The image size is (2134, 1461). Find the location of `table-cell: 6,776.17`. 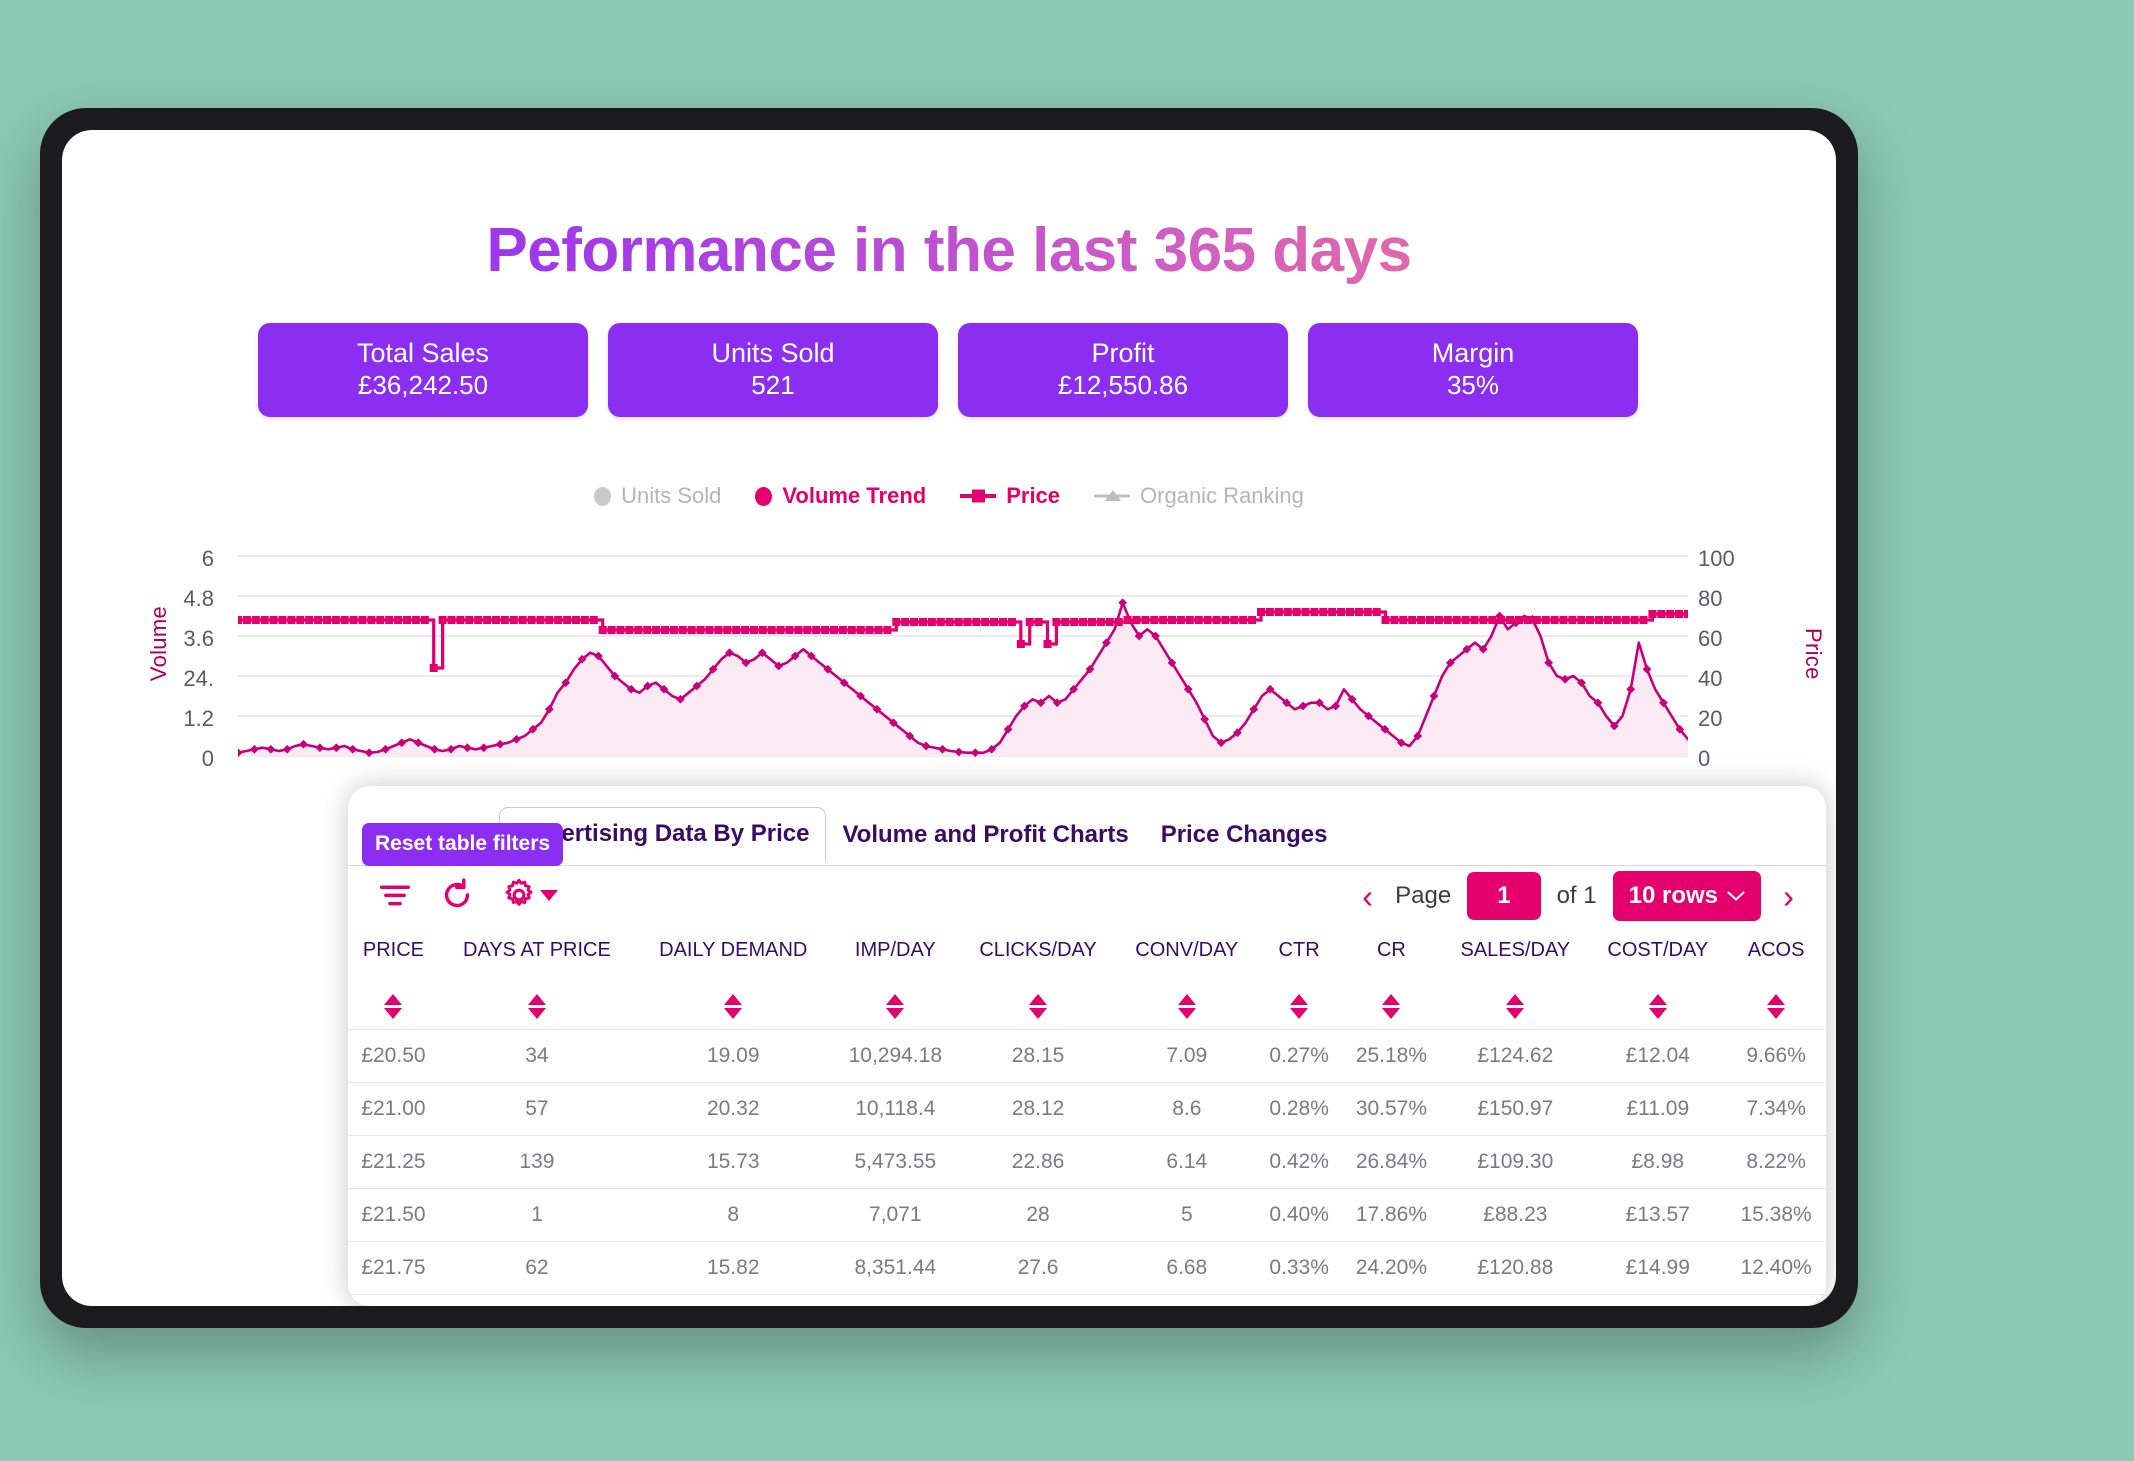

table-cell: 6,776.17 is located at coordinates (895, 1300).